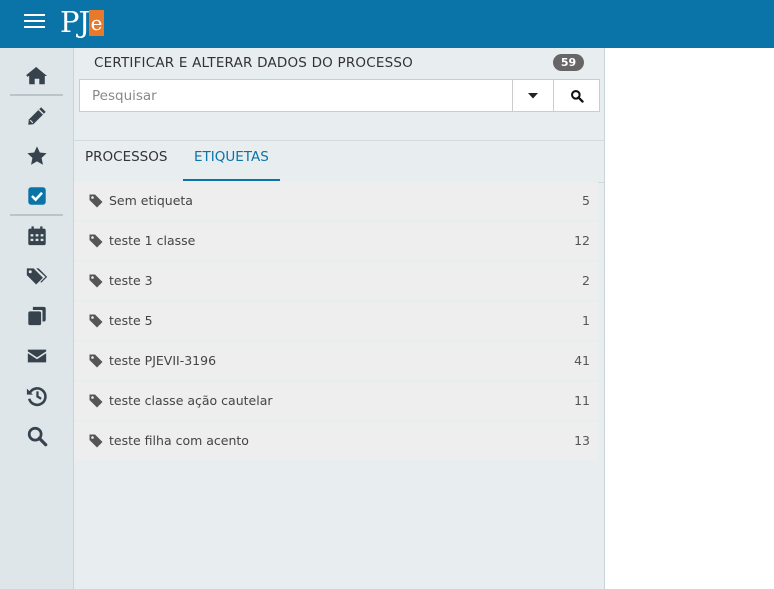  What do you see at coordinates (336, 441) in the screenshot?
I see `tag-list-item: teste filha com acento 13` at bounding box center [336, 441].